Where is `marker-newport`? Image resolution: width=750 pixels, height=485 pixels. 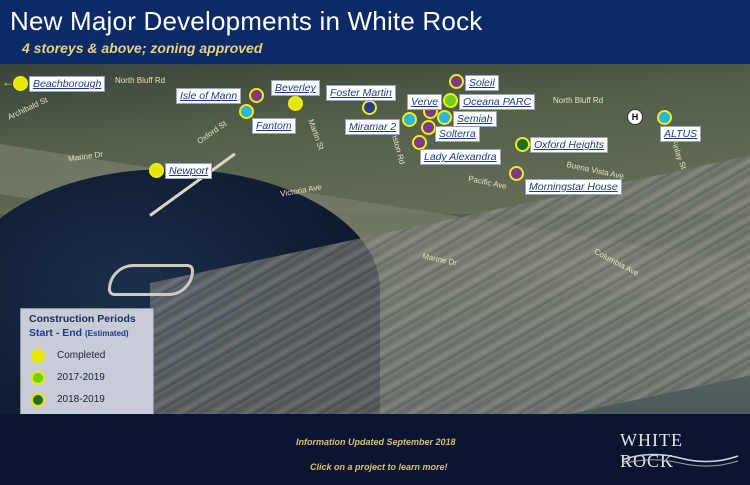 marker-newport is located at coordinates (156, 170).